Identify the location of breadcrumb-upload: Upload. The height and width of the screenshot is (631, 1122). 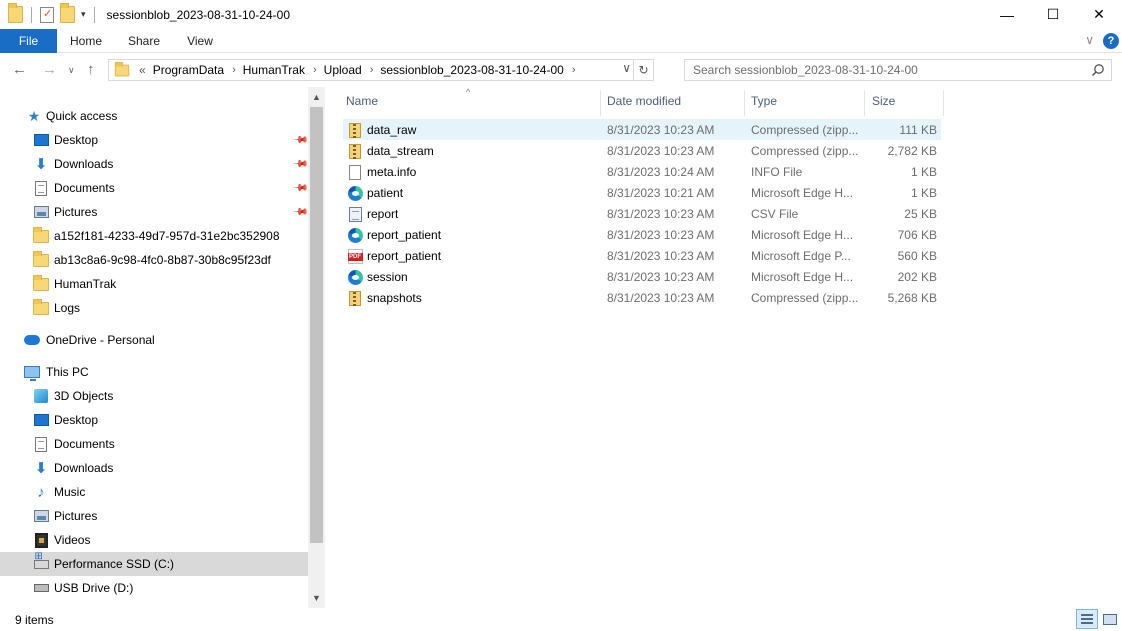
(343, 70).